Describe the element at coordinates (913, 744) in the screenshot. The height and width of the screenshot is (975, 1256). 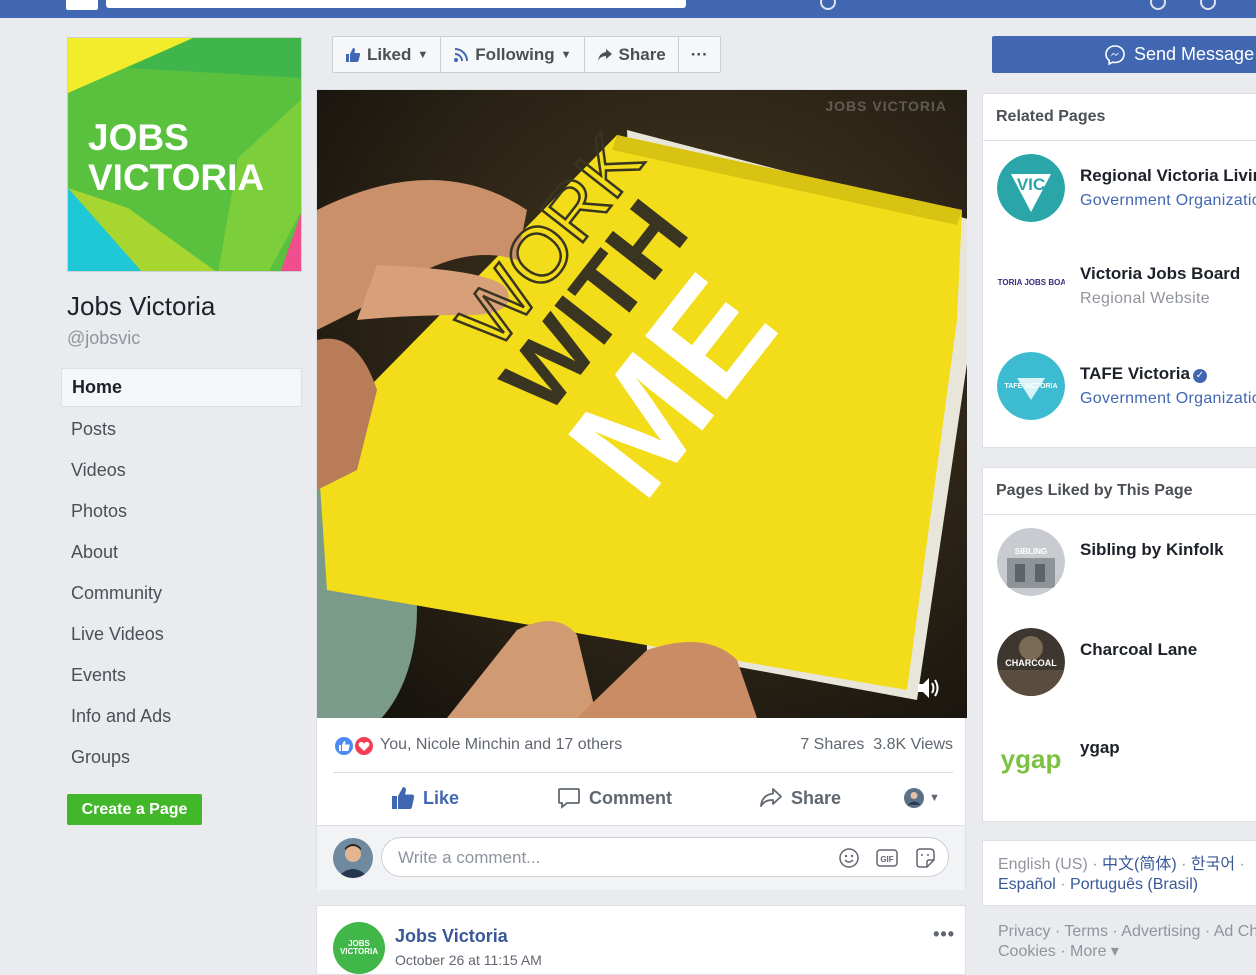
I see `views-count: 3.8K Views` at that location.